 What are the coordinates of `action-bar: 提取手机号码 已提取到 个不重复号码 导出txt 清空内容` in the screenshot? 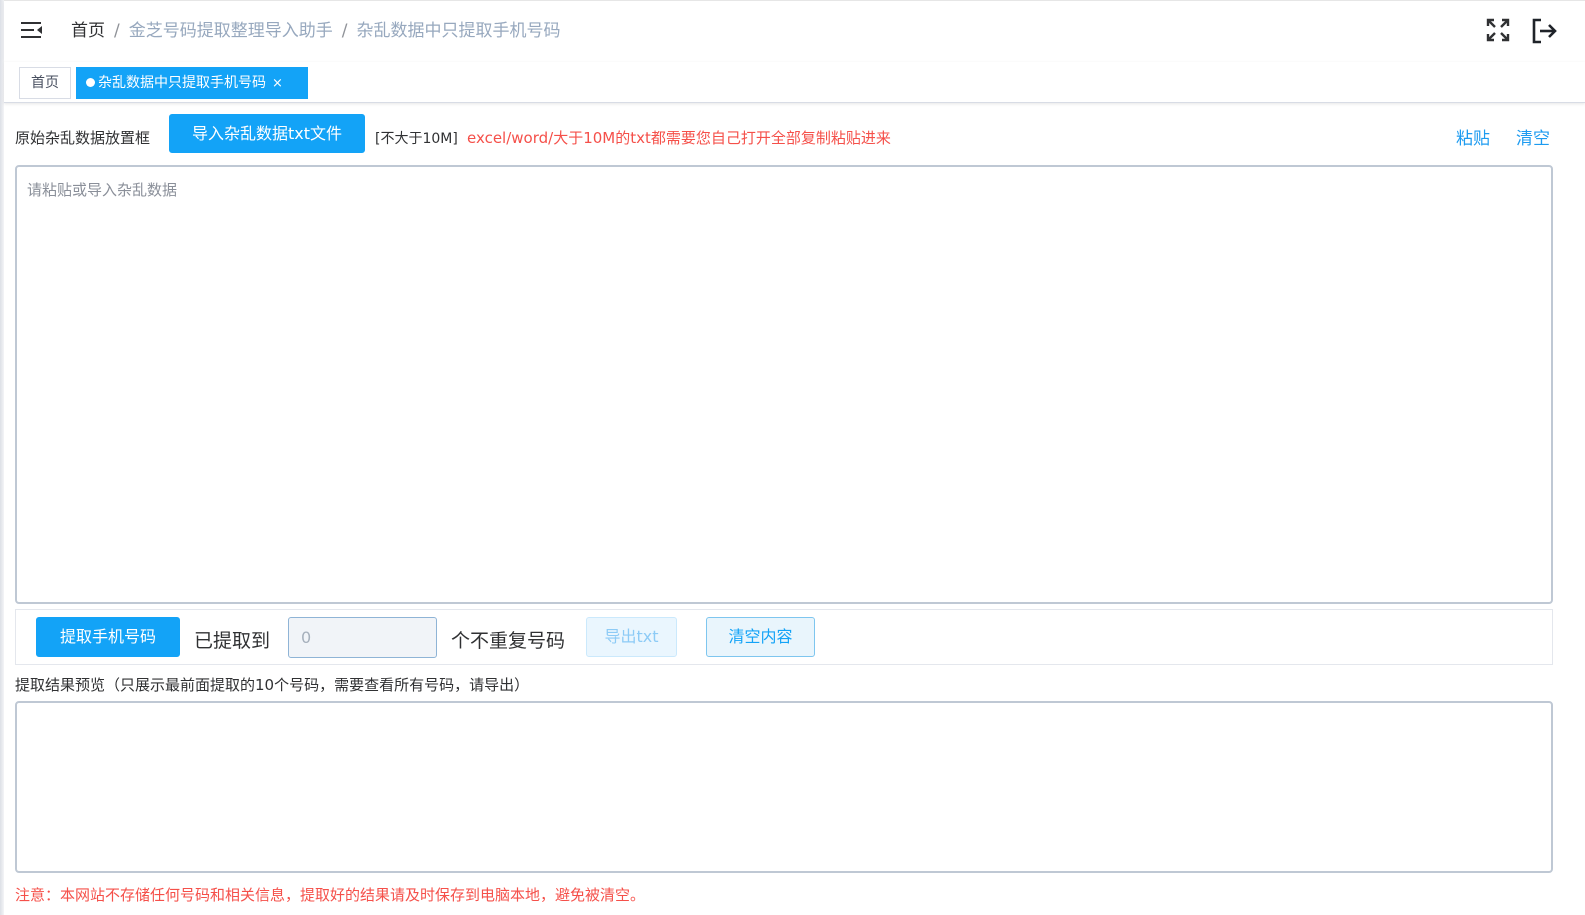 It's located at (784, 637).